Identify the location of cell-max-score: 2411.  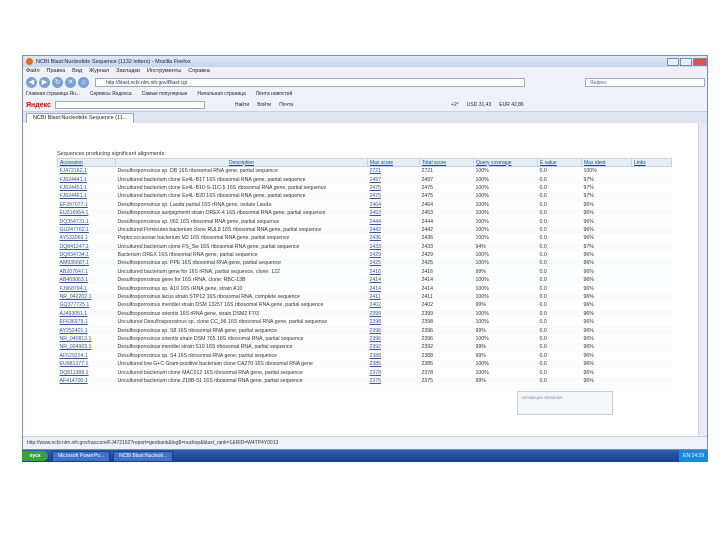
(393, 297).